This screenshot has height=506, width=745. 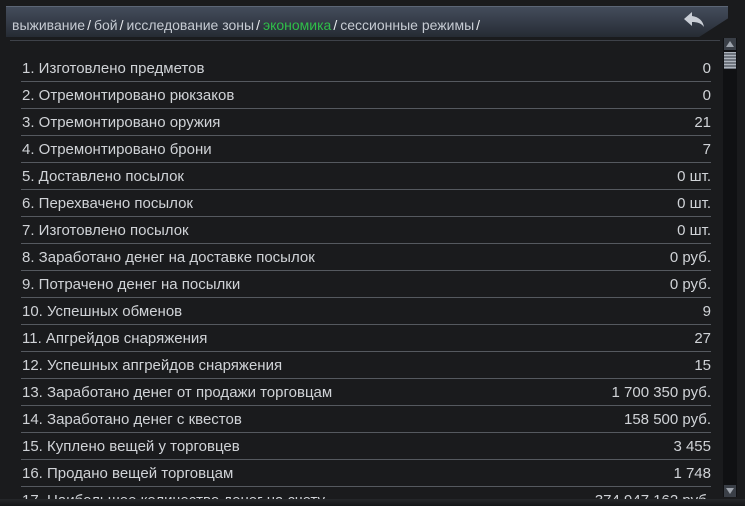 What do you see at coordinates (366, 68) in the screenshot?
I see `stat-row: 1. Изготовлено предметов 0` at bounding box center [366, 68].